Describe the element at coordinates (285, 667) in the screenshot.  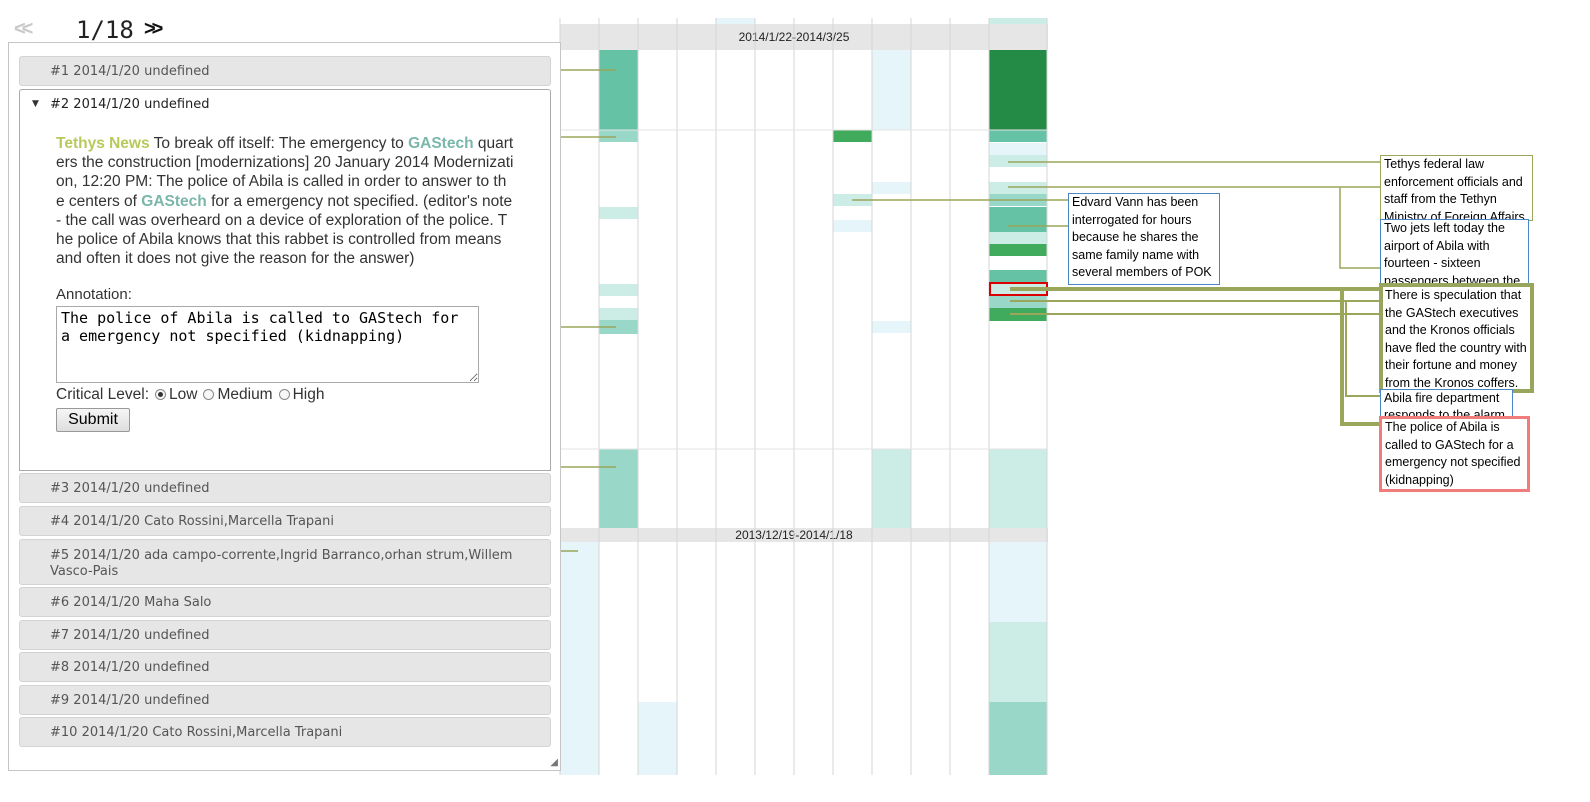
I see `article-header-8: #8 2014/1/20 undefined` at that location.